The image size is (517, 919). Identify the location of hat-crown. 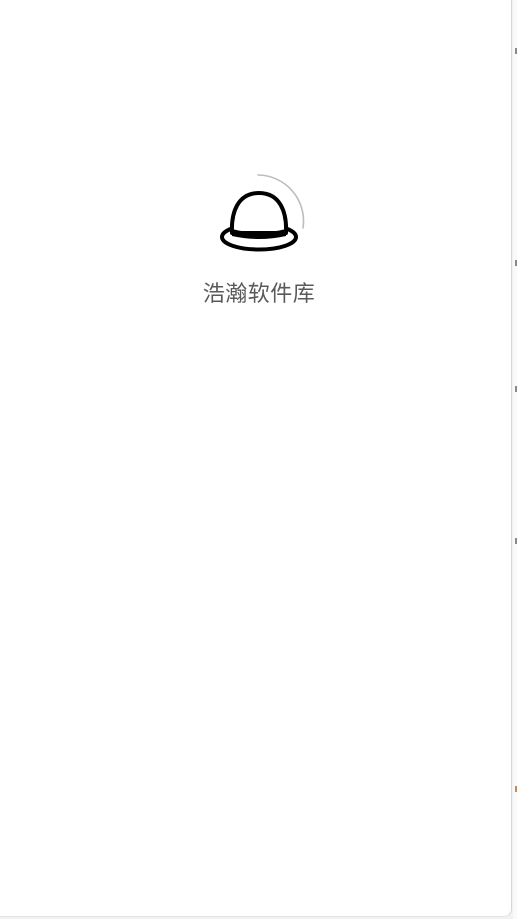
(259, 213).